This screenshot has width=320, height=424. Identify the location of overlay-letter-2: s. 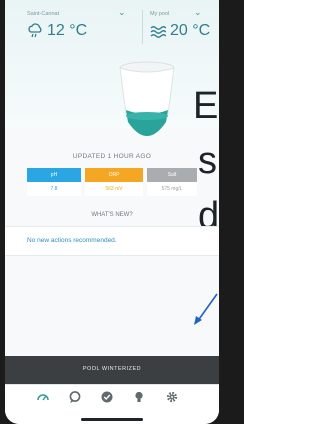
(207, 161).